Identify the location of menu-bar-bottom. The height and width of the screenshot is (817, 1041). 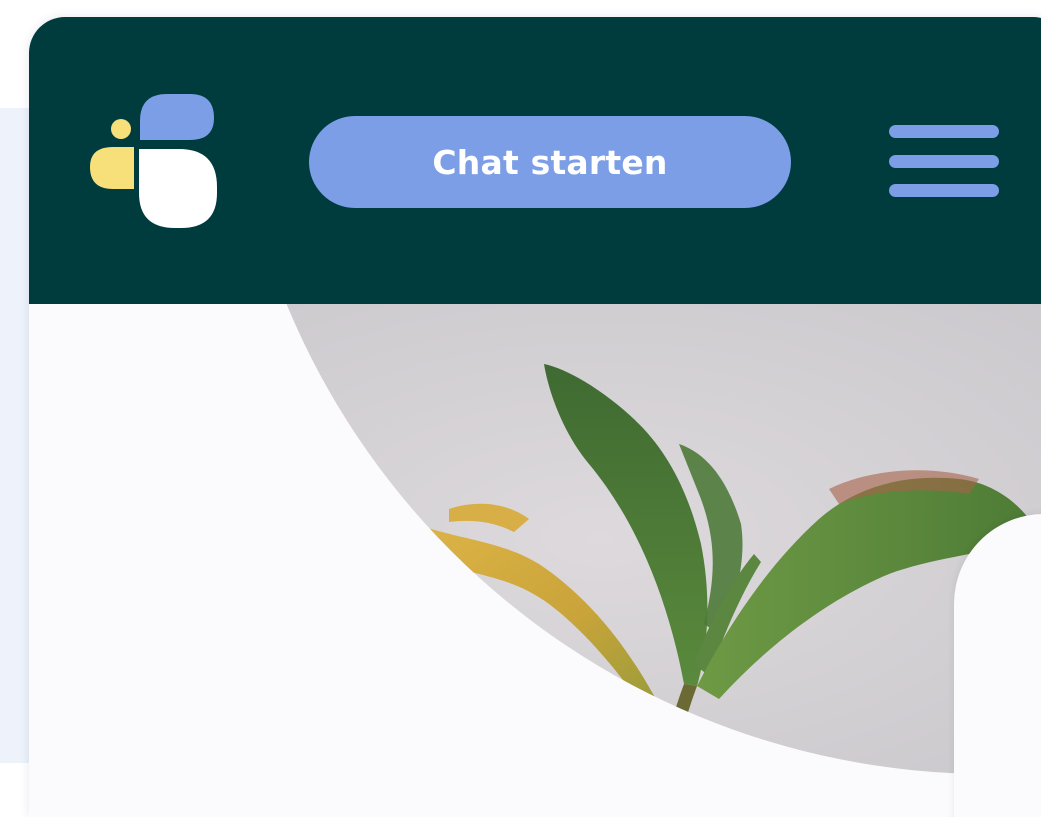
(944, 190).